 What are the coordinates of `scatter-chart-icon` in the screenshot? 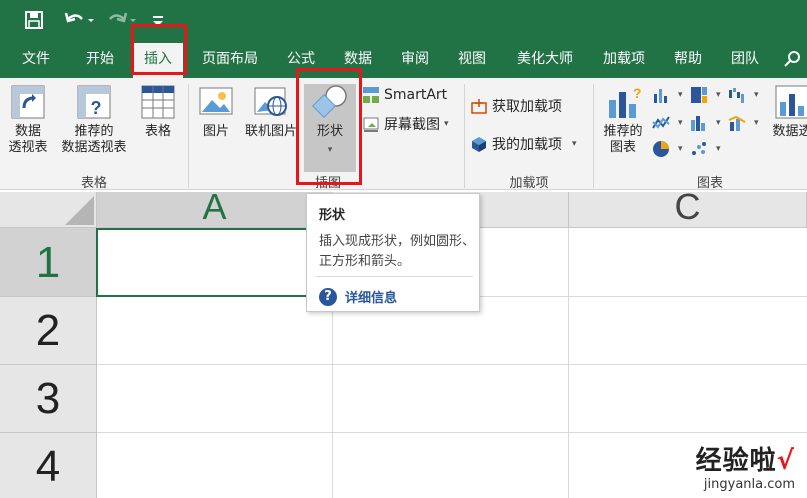 It's located at (699, 148).